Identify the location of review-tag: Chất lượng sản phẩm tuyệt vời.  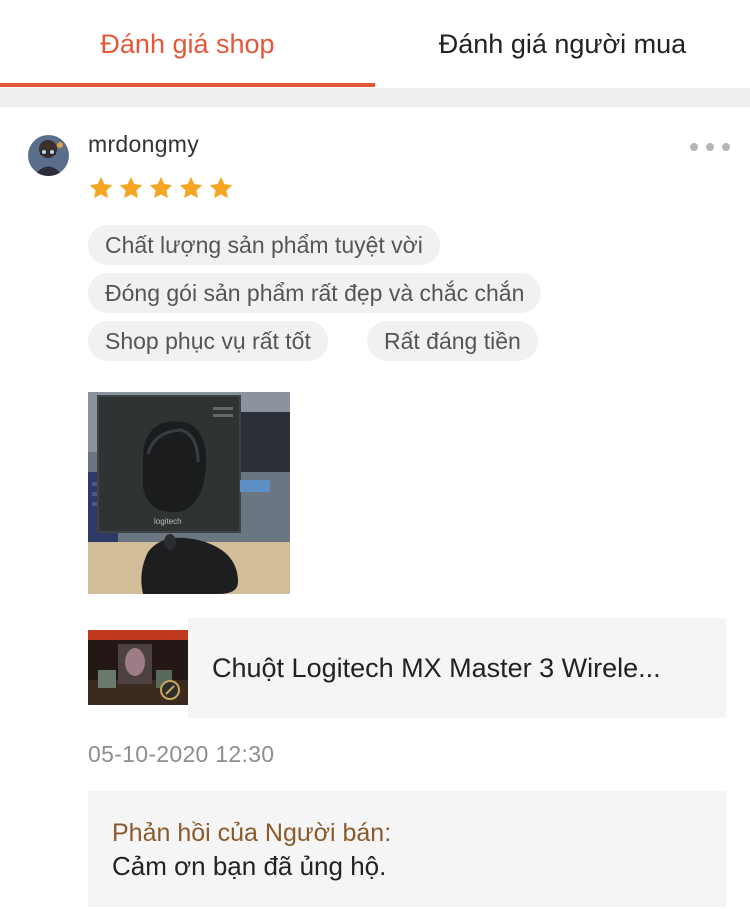
(264, 245).